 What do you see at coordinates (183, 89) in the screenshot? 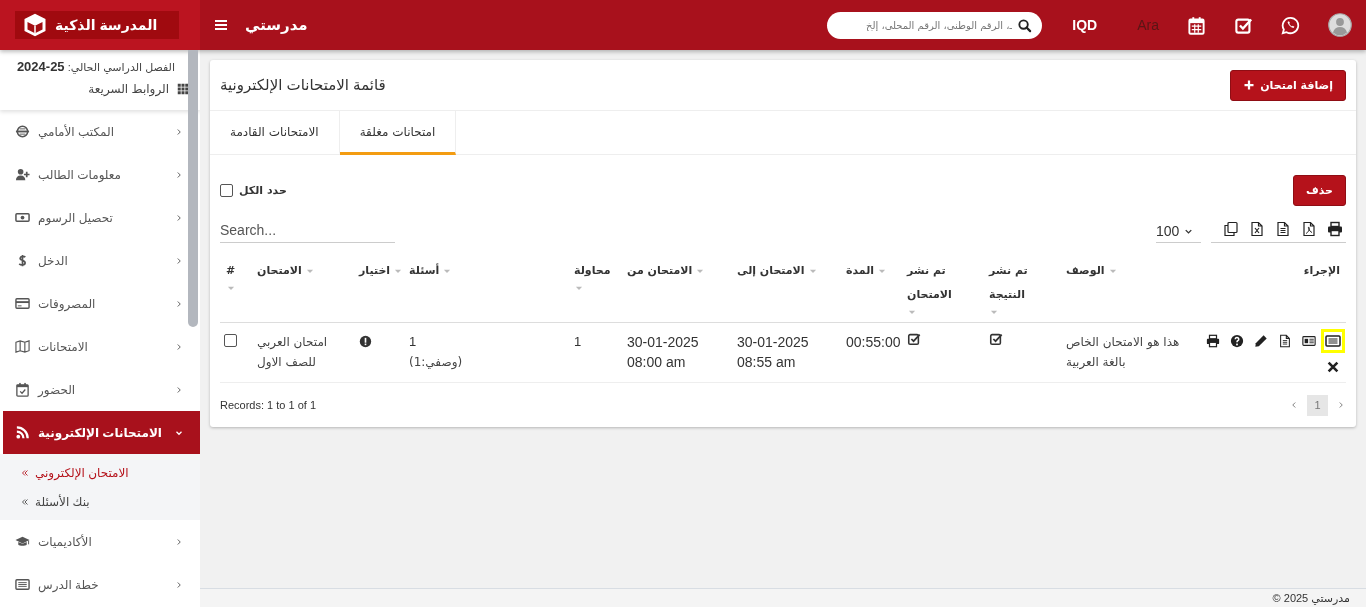
I see `grid-icon` at bounding box center [183, 89].